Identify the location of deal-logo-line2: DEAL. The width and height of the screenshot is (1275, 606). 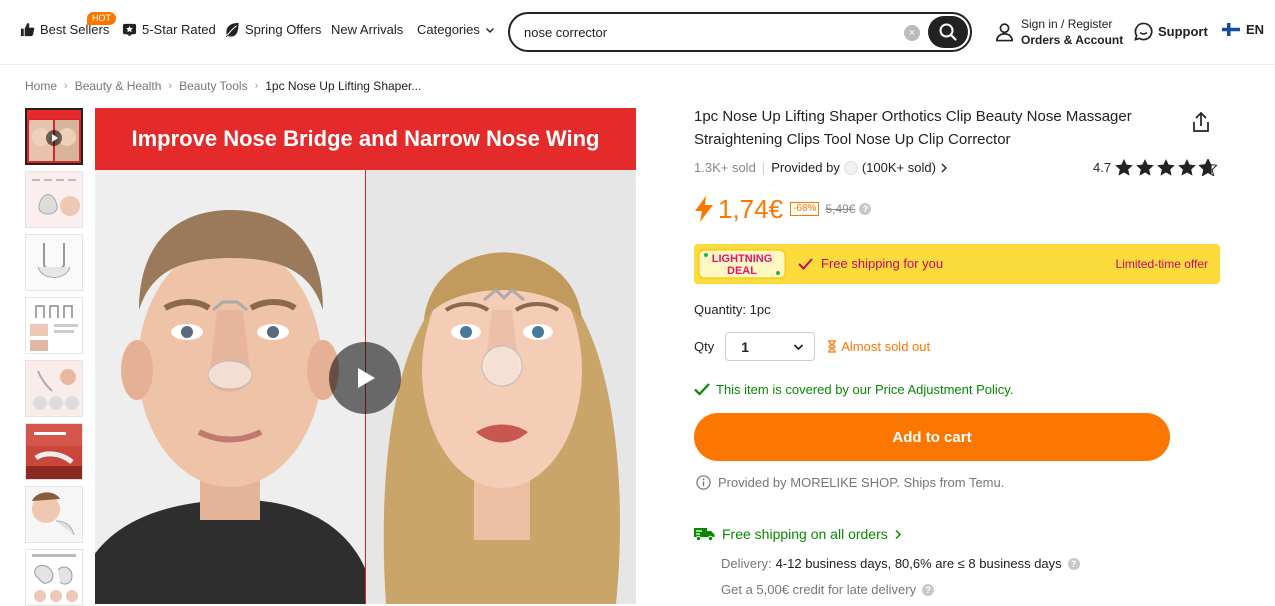
(742, 271).